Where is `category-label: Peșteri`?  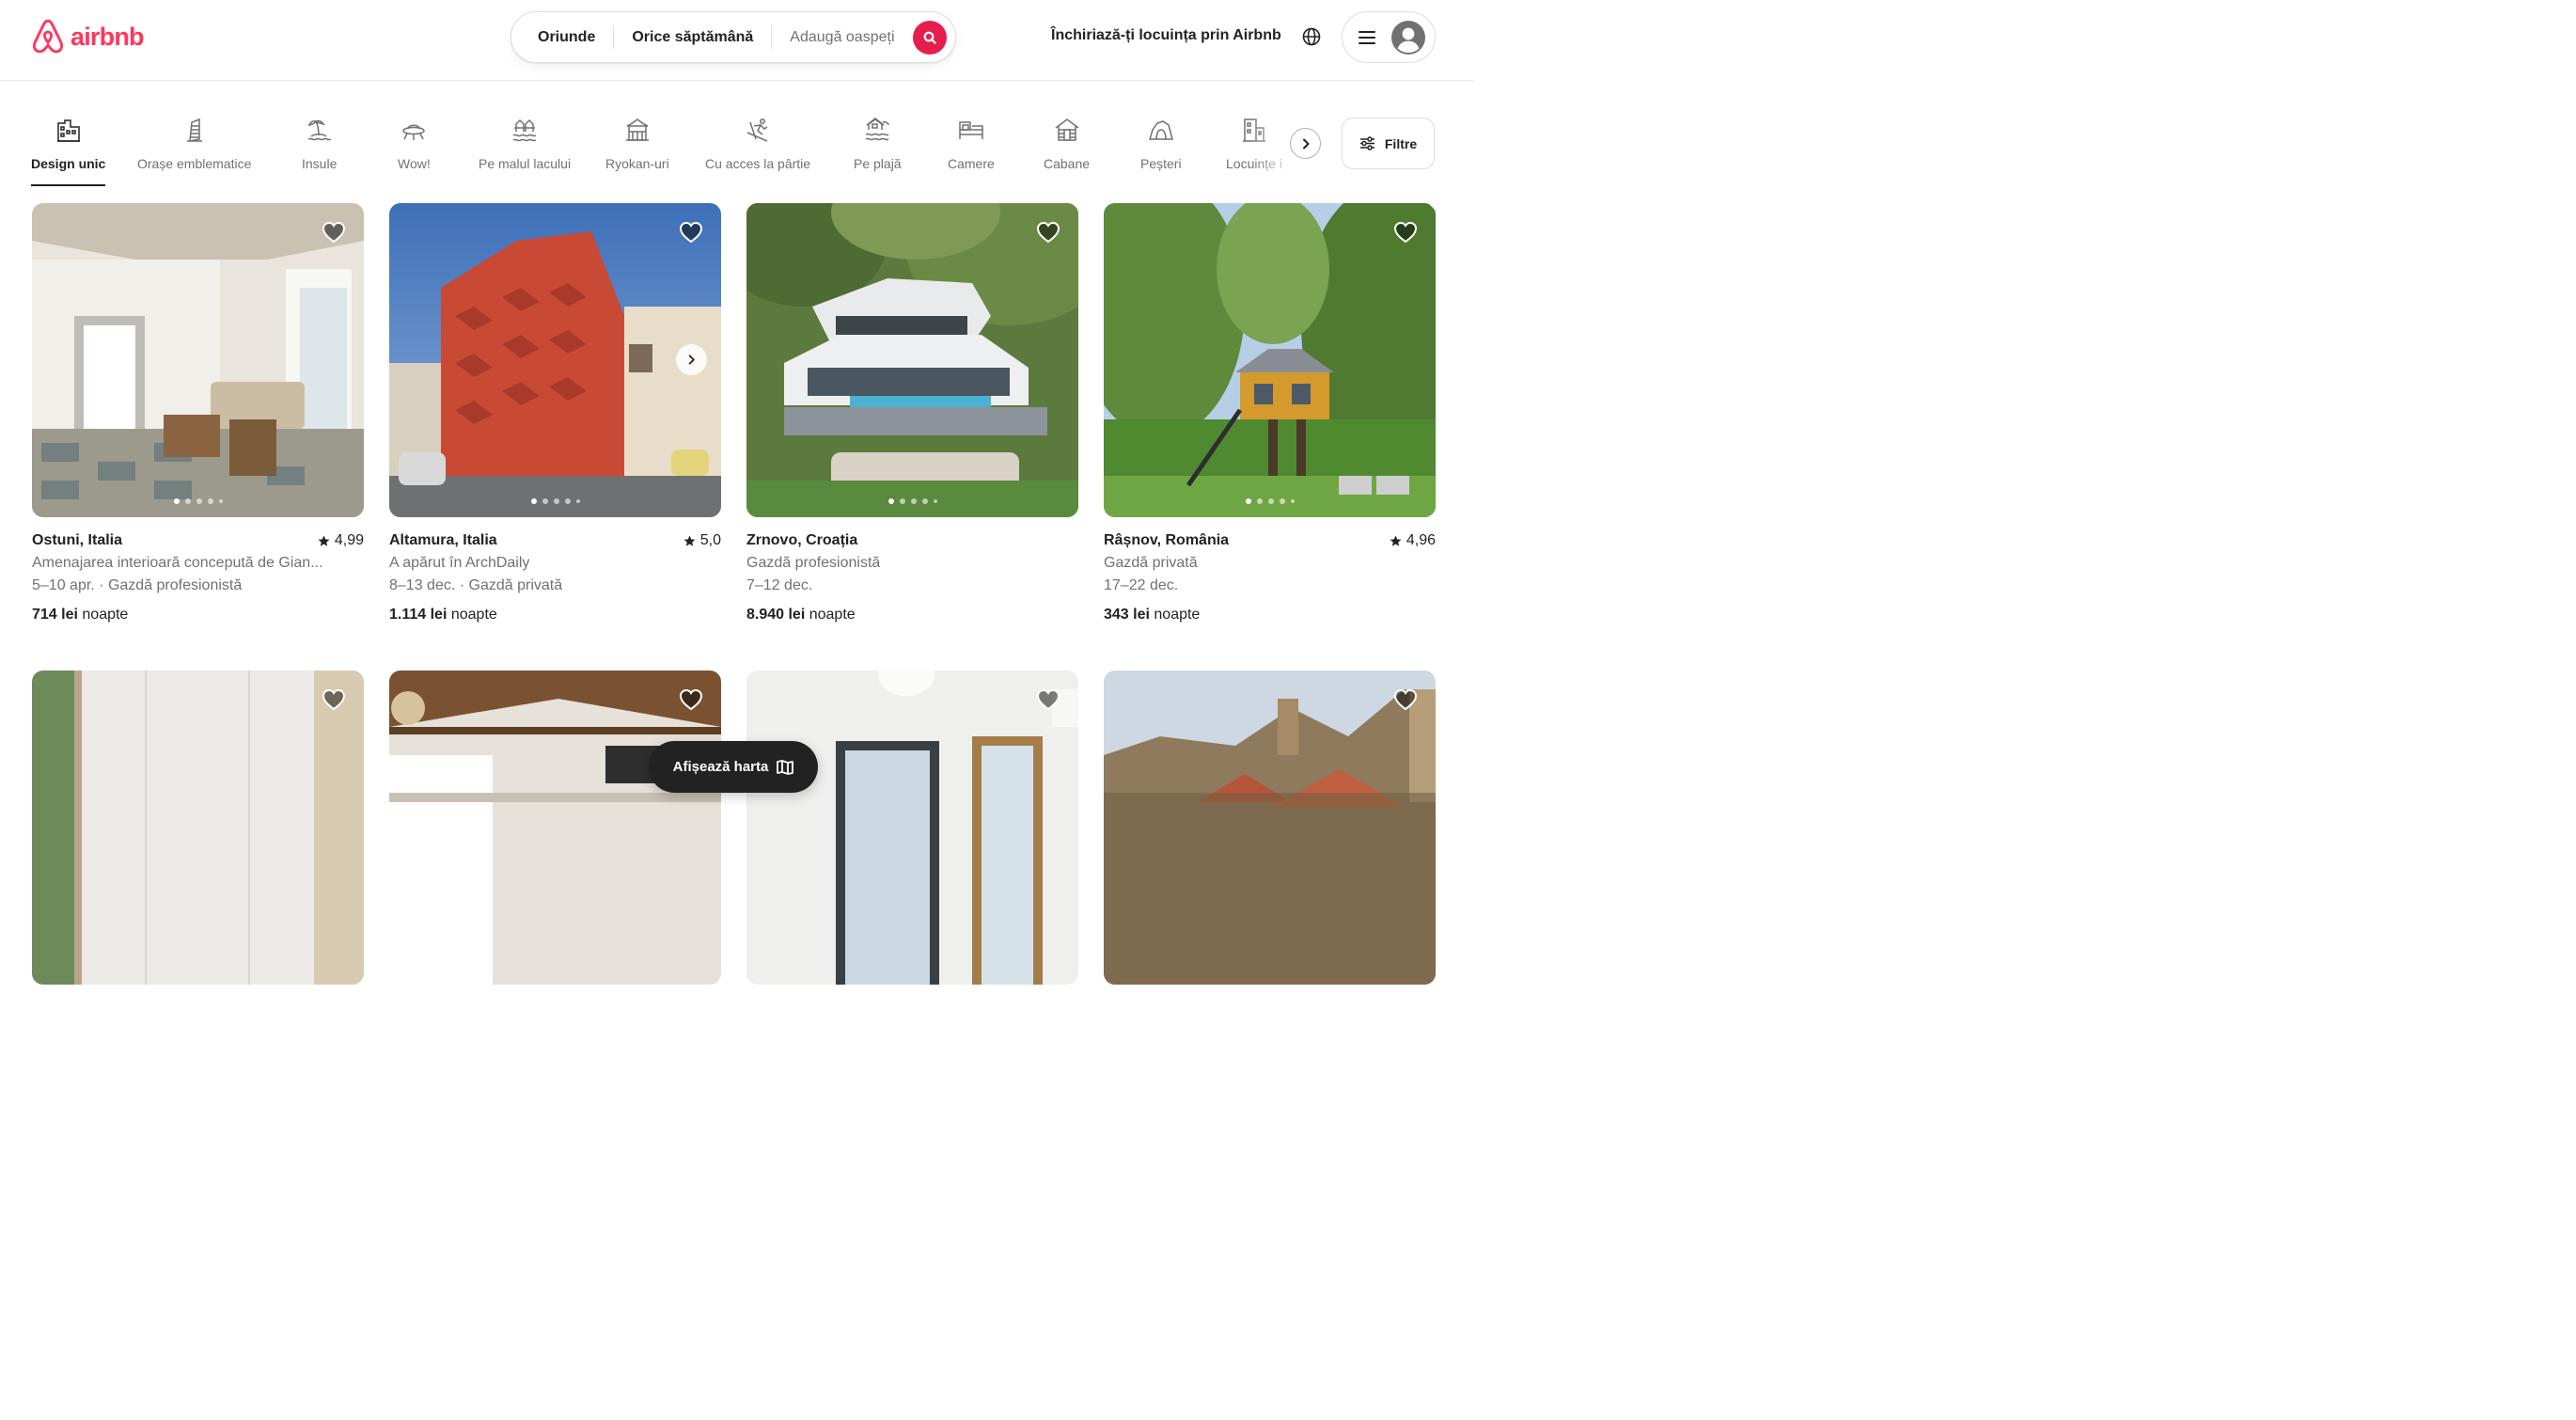
category-label: Peșteri is located at coordinates (1161, 163).